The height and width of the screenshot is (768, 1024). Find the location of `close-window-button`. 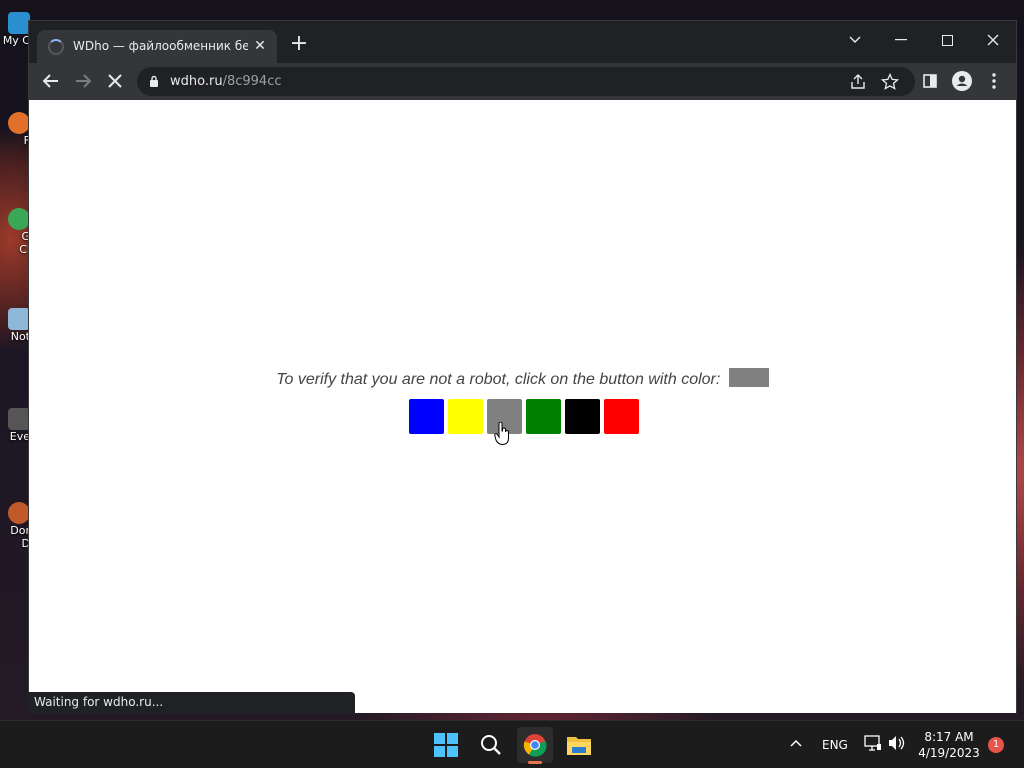

close-window-button is located at coordinates (993, 40).